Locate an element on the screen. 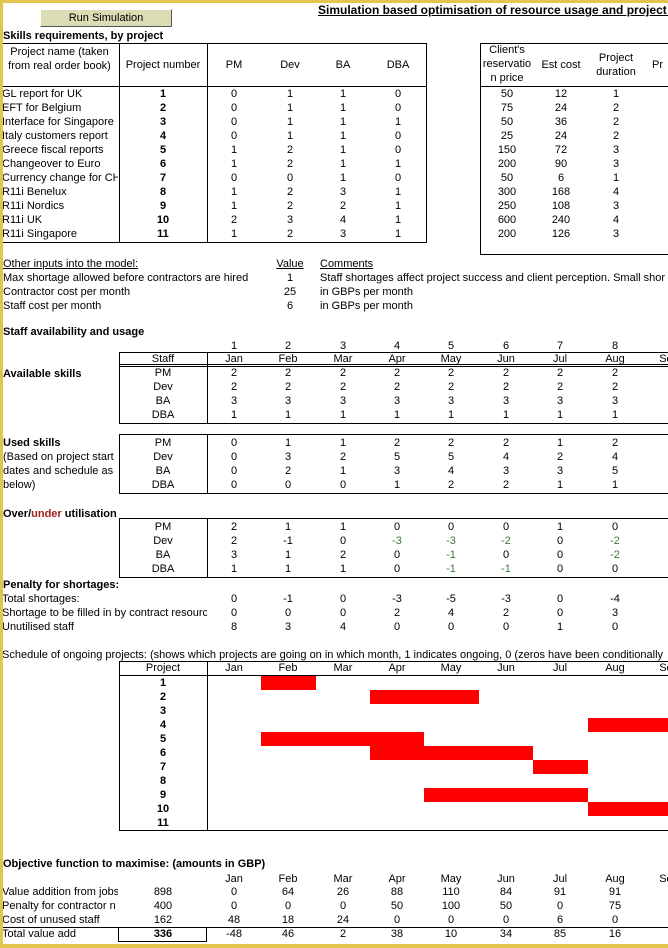 Image resolution: width=668 pixels, height=948 pixels. project-number: 6 is located at coordinates (163, 164).